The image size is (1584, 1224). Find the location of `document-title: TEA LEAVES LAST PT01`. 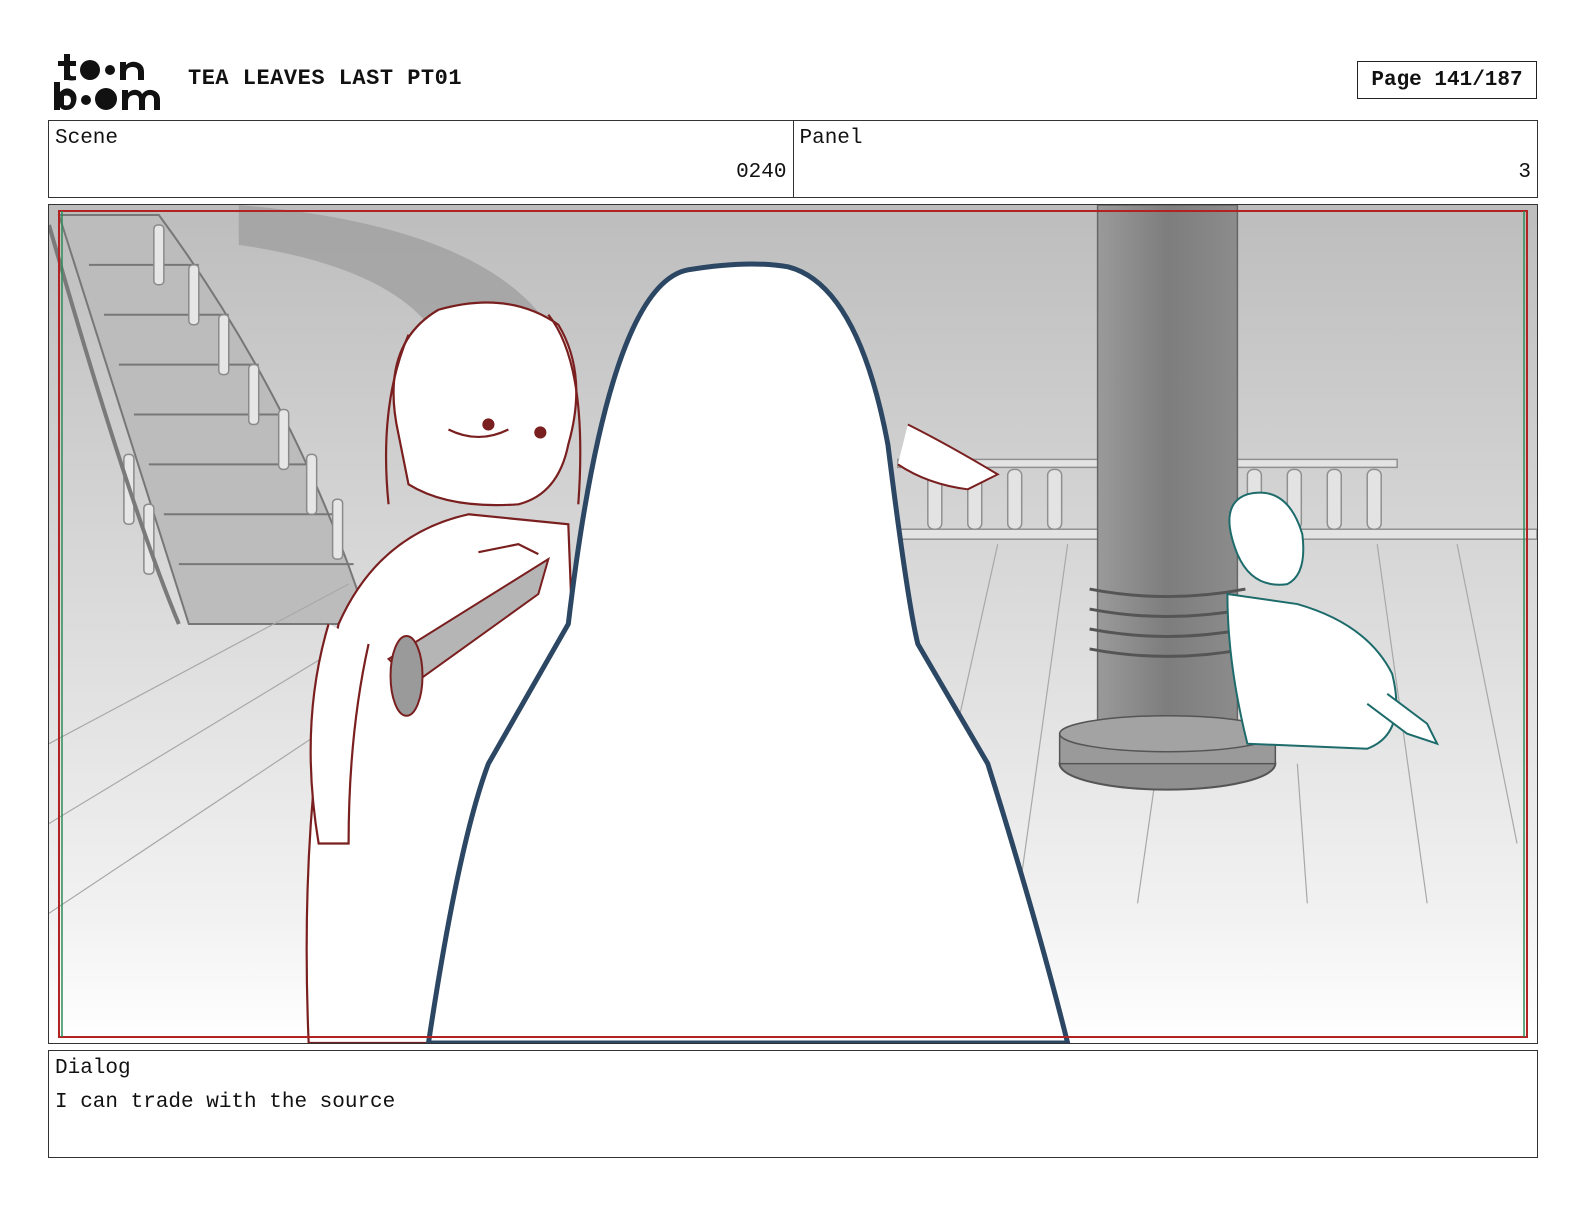

document-title: TEA LEAVES LAST PT01 is located at coordinates (325, 78).